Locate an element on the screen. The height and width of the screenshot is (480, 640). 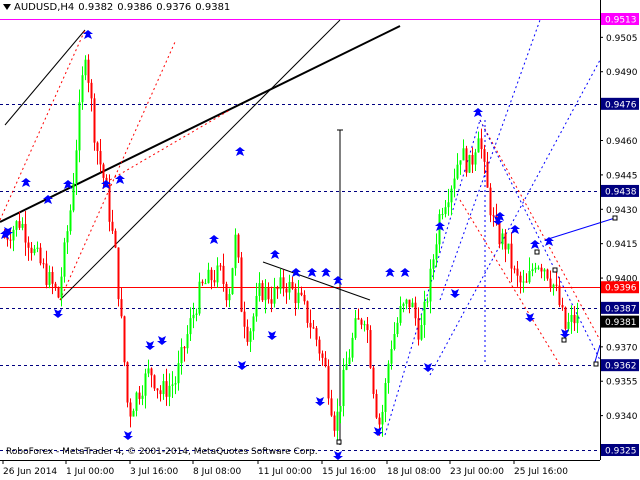
price-tick-label: 0.9355 is located at coordinates (622, 383).